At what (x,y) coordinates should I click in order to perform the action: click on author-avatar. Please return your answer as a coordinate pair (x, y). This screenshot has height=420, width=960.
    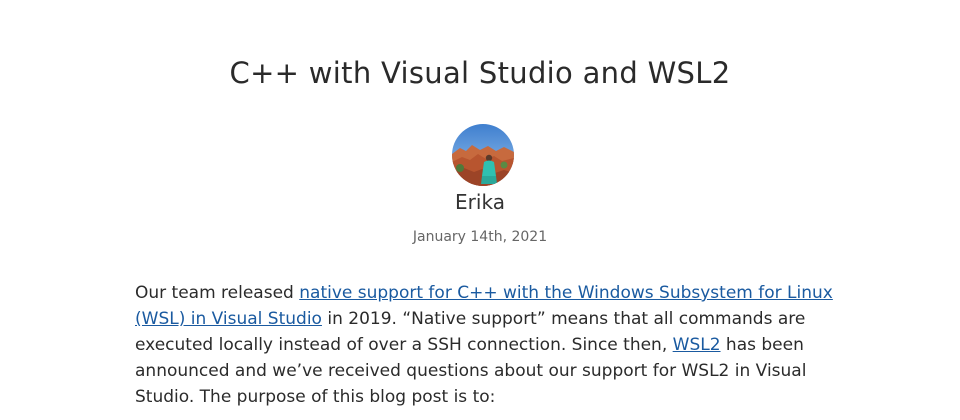
    Looking at the image, I should click on (483, 155).